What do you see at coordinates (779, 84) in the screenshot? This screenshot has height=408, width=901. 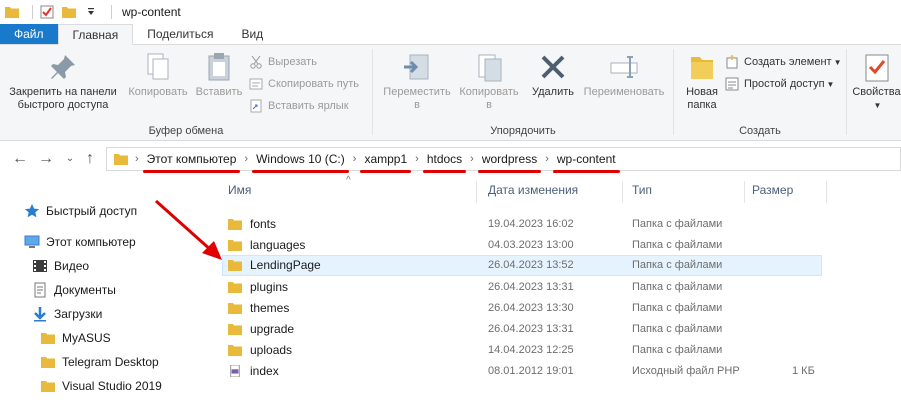 I see `easy-access-button: Простой доступ ▼` at bounding box center [779, 84].